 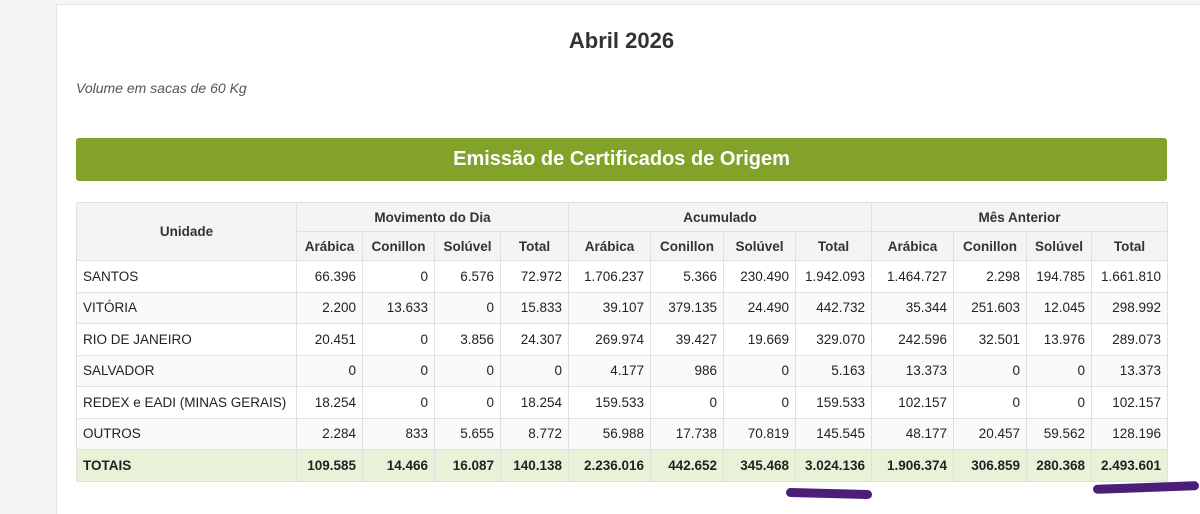 I want to click on value-cell: 20.457, so click(x=990, y=433).